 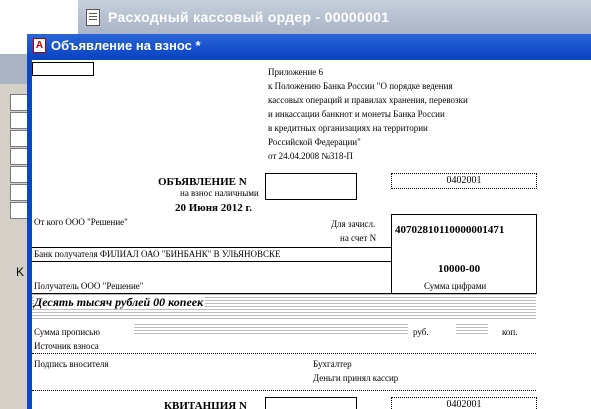 I want to click on kop-field, so click(x=472, y=330).